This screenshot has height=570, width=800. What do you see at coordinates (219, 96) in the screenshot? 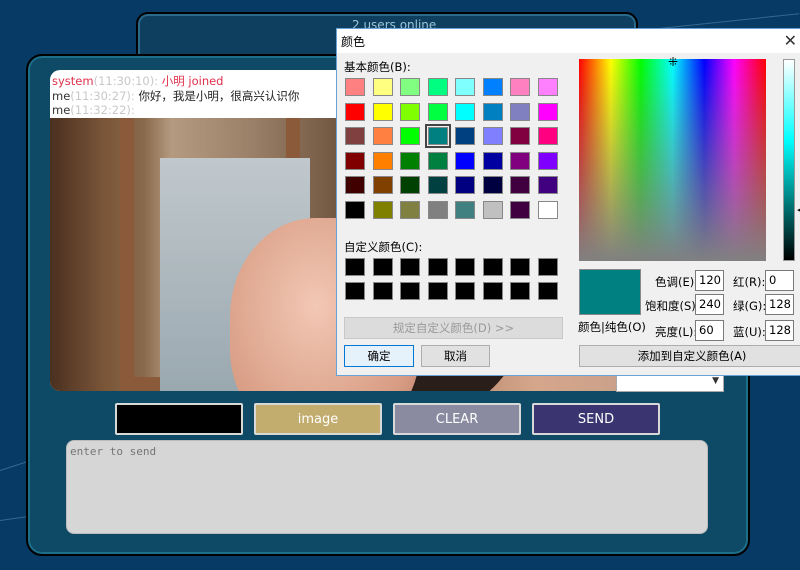
I see `message-text: 你好，我是小明，很高兴认识你` at bounding box center [219, 96].